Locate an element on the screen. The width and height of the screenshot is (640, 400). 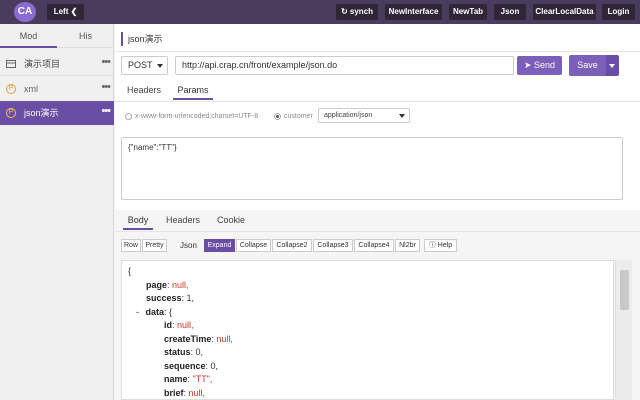
collapse2-button: Collapse2 is located at coordinates (292, 245).